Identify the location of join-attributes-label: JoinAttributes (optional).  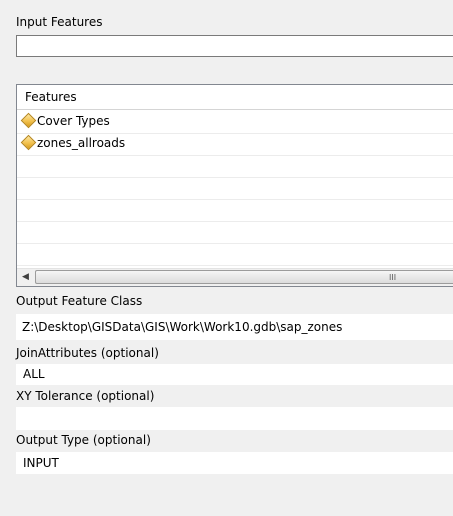
(87, 353).